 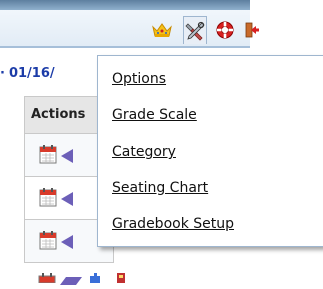 What do you see at coordinates (160, 188) in the screenshot?
I see `menu-item-seating-chart: Seating Chart` at bounding box center [160, 188].